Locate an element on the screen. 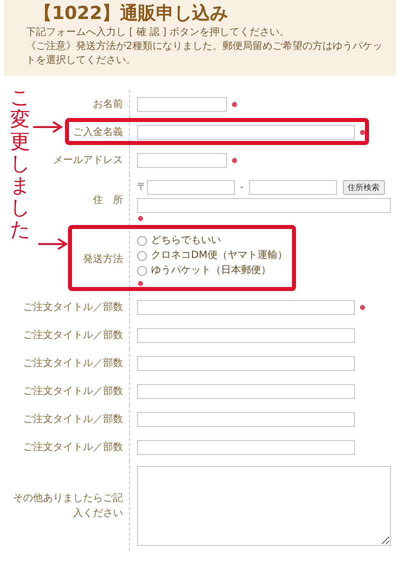 This screenshot has height=567, width=400. postal-mark: 〒 is located at coordinates (142, 187).